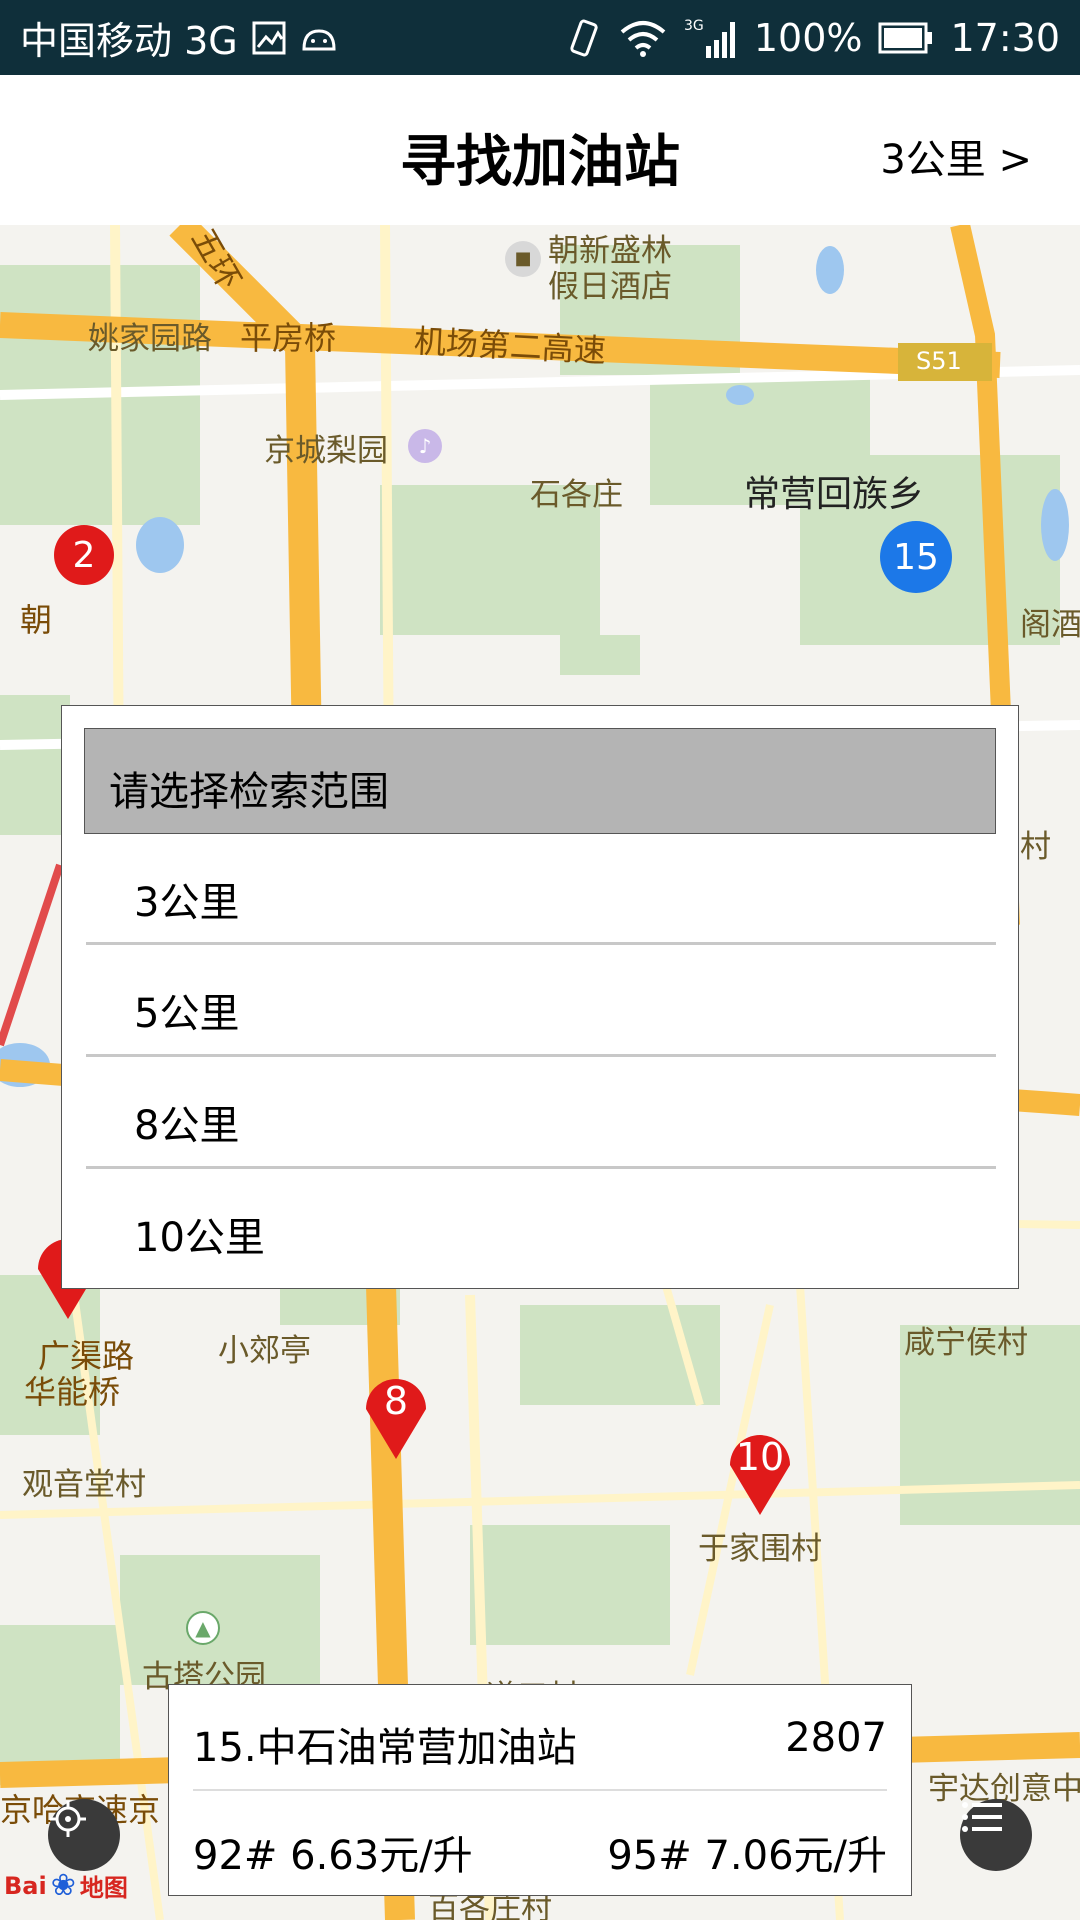  What do you see at coordinates (326, 451) in the screenshot?
I see `map-label-jingcheng-liyuan: 京城梨园` at bounding box center [326, 451].